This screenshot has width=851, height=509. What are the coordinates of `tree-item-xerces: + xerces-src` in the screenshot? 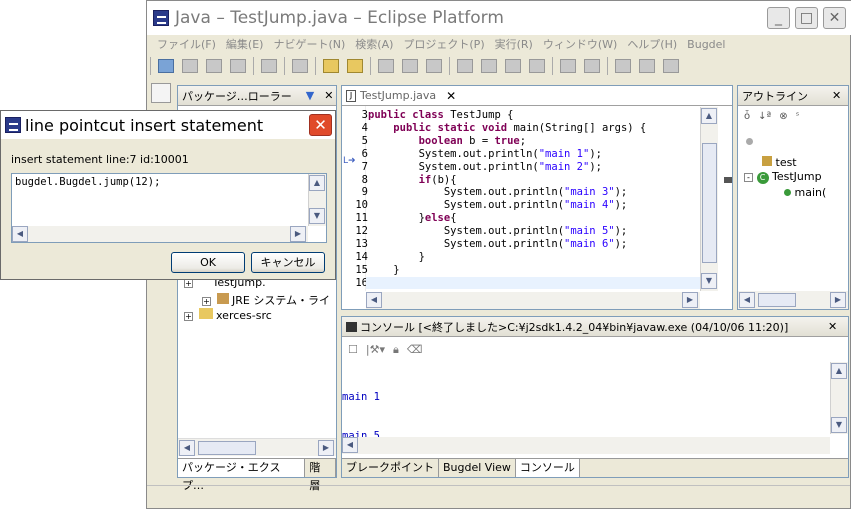 It's located at (228, 315).